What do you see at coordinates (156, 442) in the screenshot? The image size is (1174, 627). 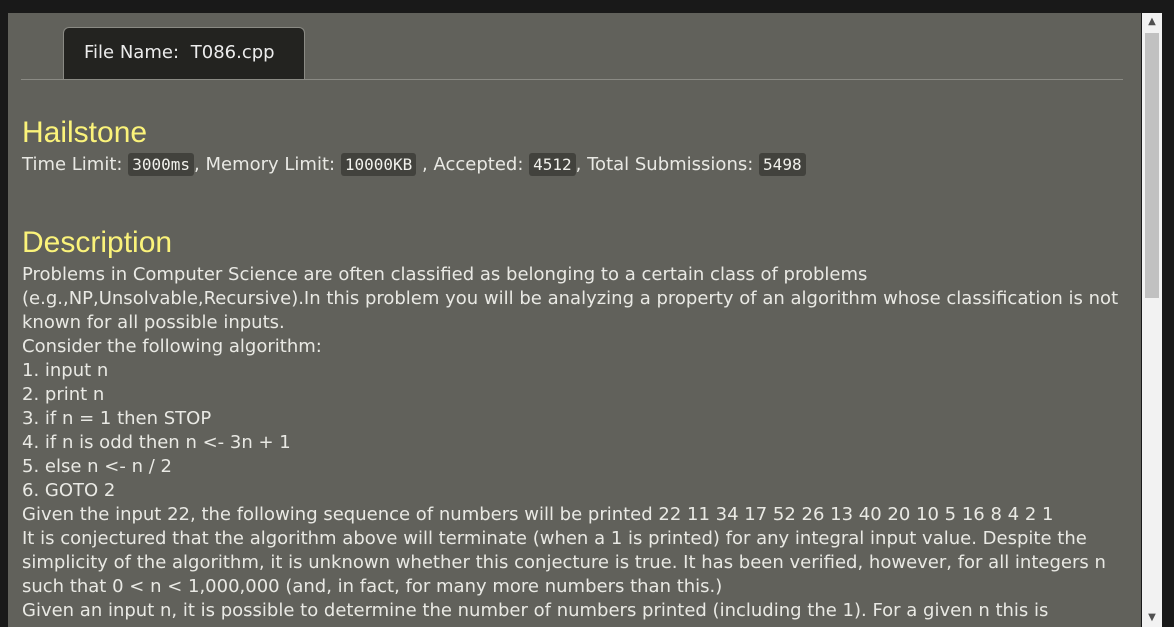 I see `algorithm-step: 4. if n is odd then n <- 3n + 1` at bounding box center [156, 442].